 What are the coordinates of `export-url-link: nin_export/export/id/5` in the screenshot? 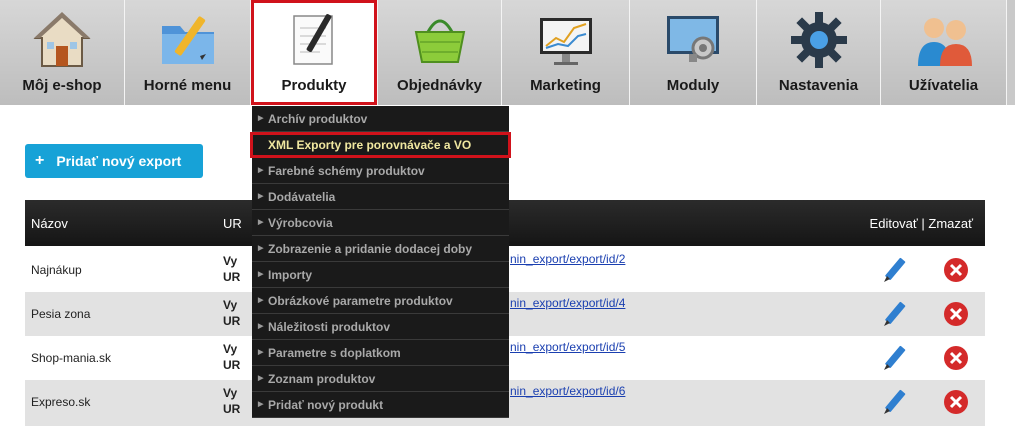 It's located at (567, 347).